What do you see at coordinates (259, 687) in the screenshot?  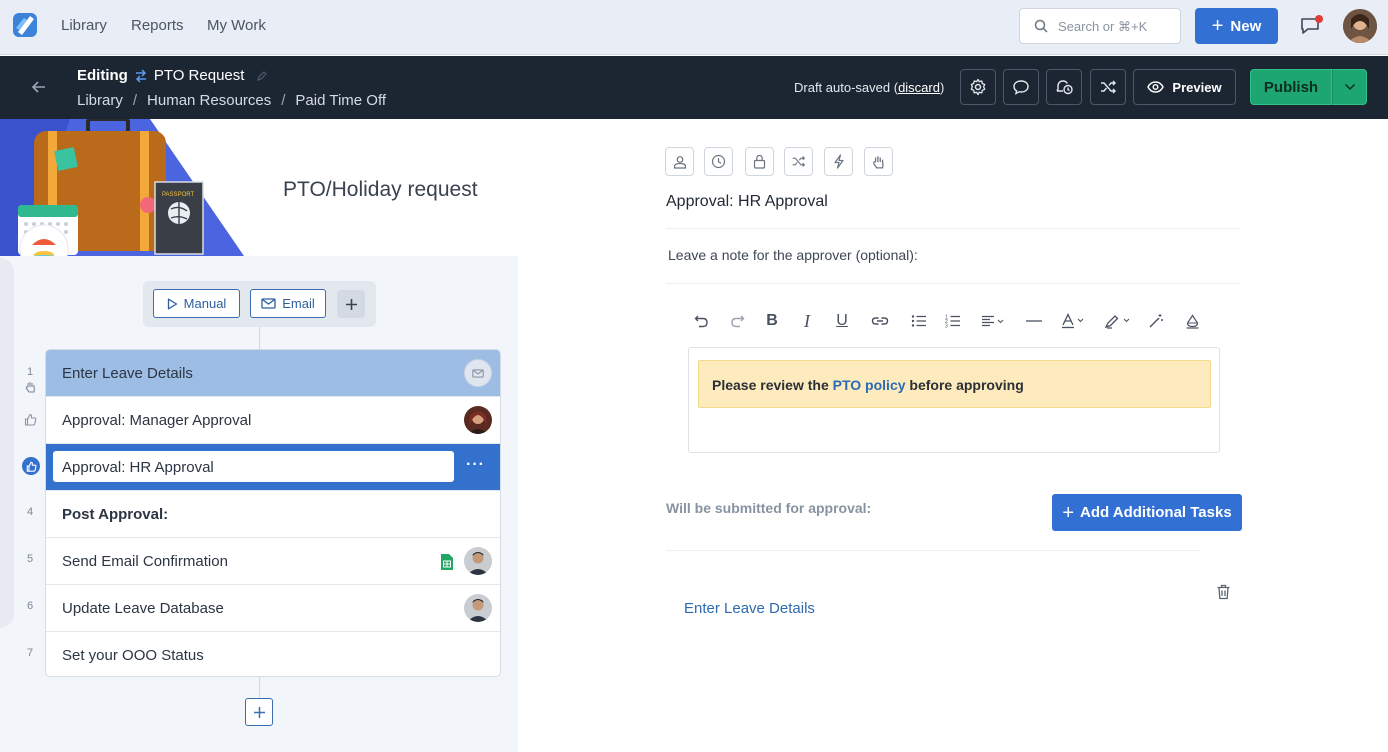 I see `connector-line` at bounding box center [259, 687].